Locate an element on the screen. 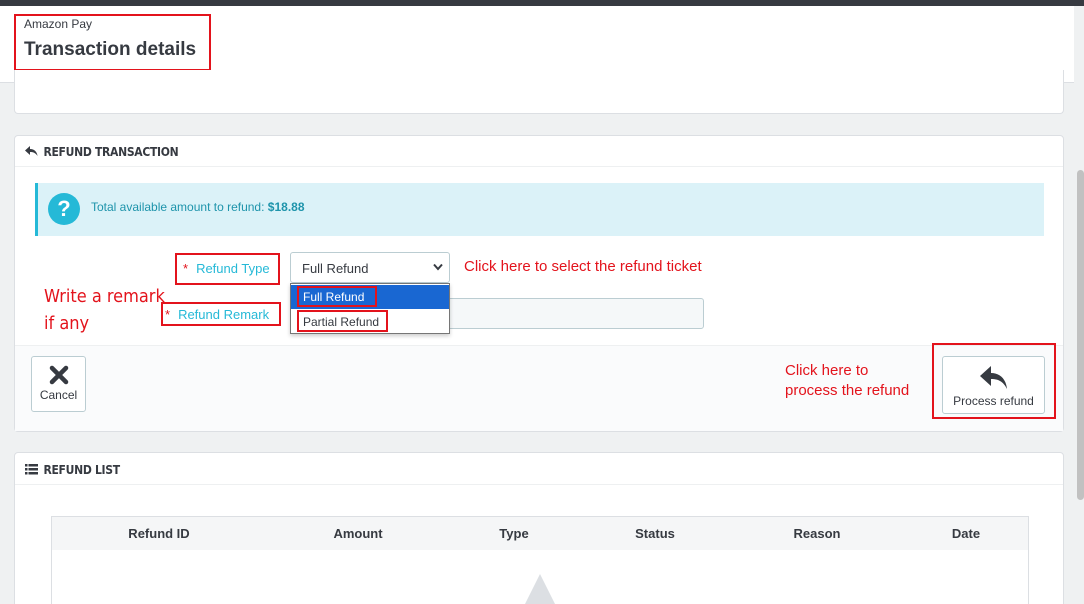  annotation-select-hint: Click here to select the refund ticket is located at coordinates (583, 266).